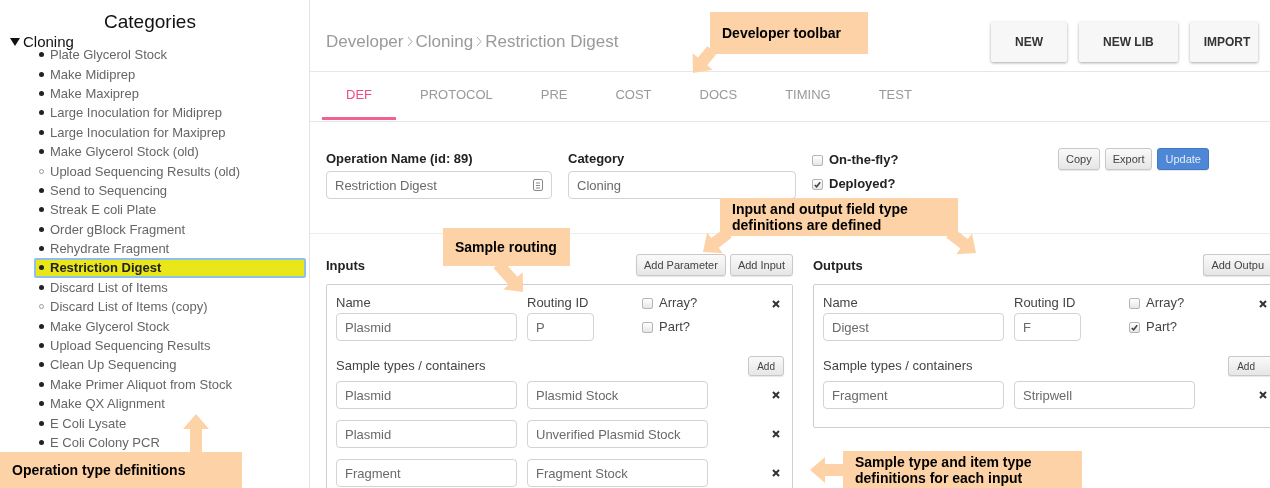  What do you see at coordinates (170, 307) in the screenshot?
I see `operation-item: Discard List of Items (copy)` at bounding box center [170, 307].